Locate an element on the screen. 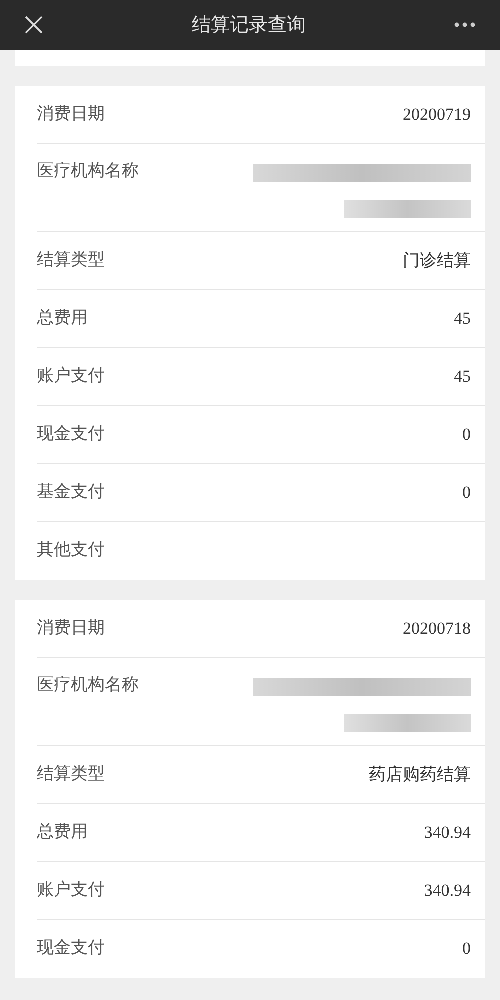  close-icon is located at coordinates (34, 25).